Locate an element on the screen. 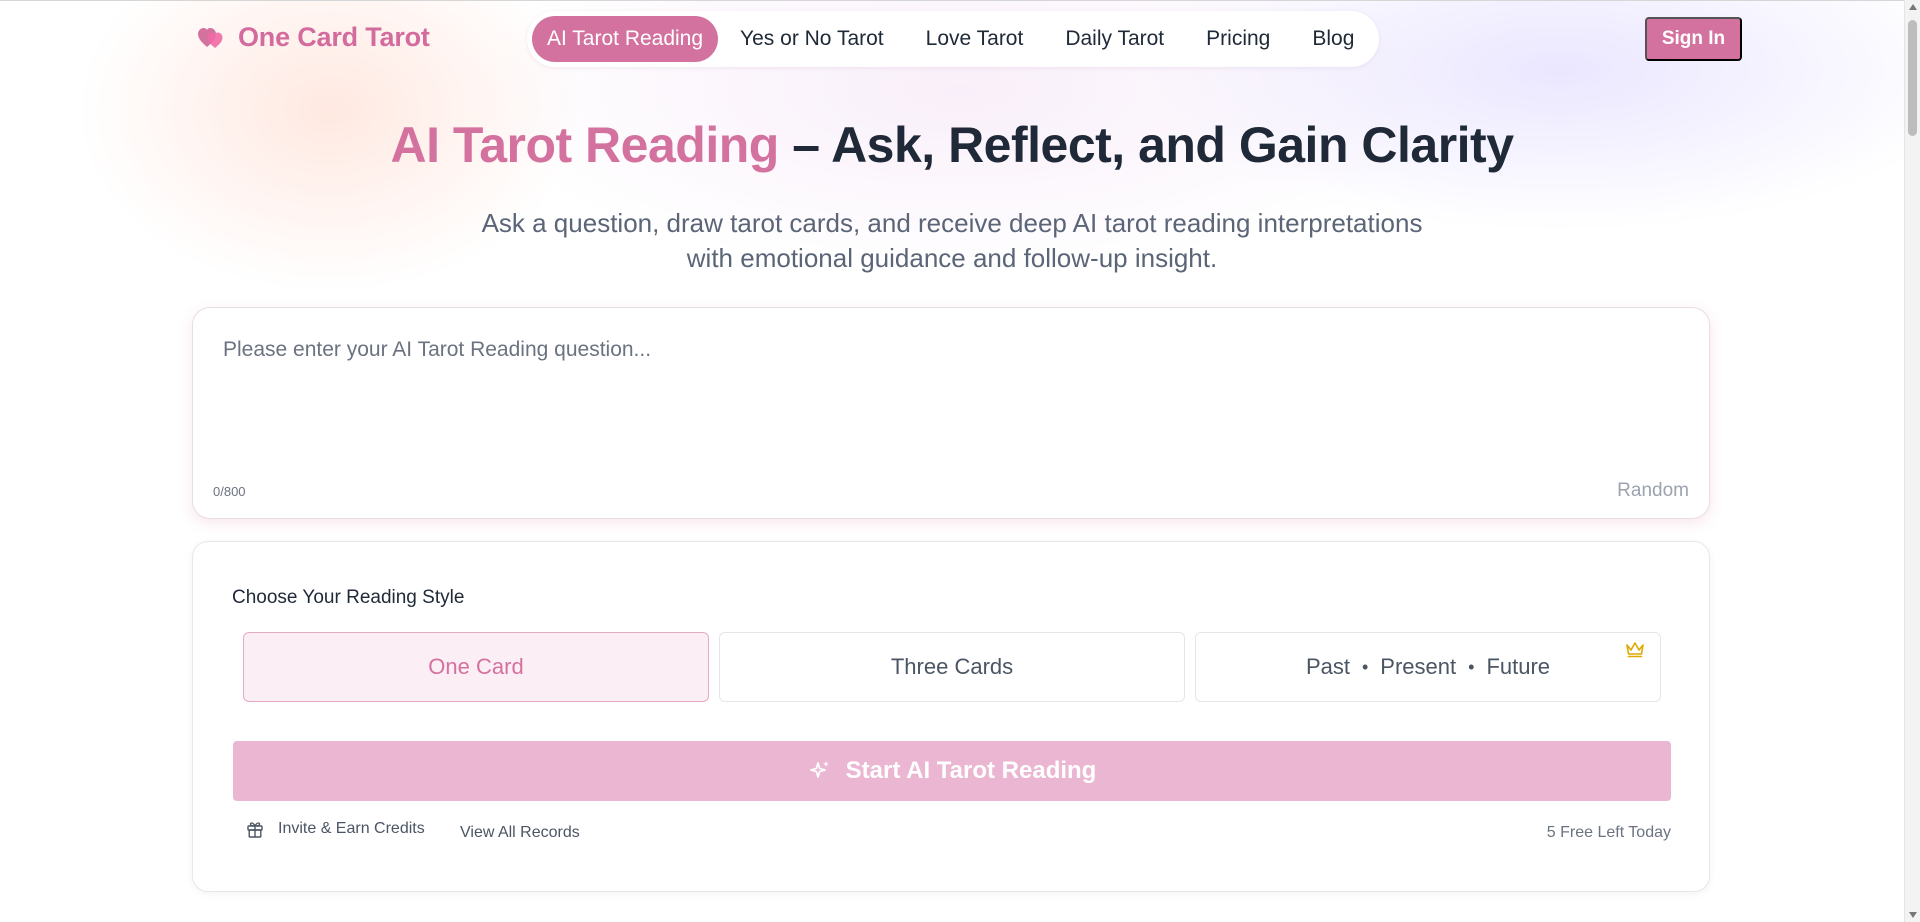  brand-logo-link: One Card Tarot is located at coordinates (314, 37).